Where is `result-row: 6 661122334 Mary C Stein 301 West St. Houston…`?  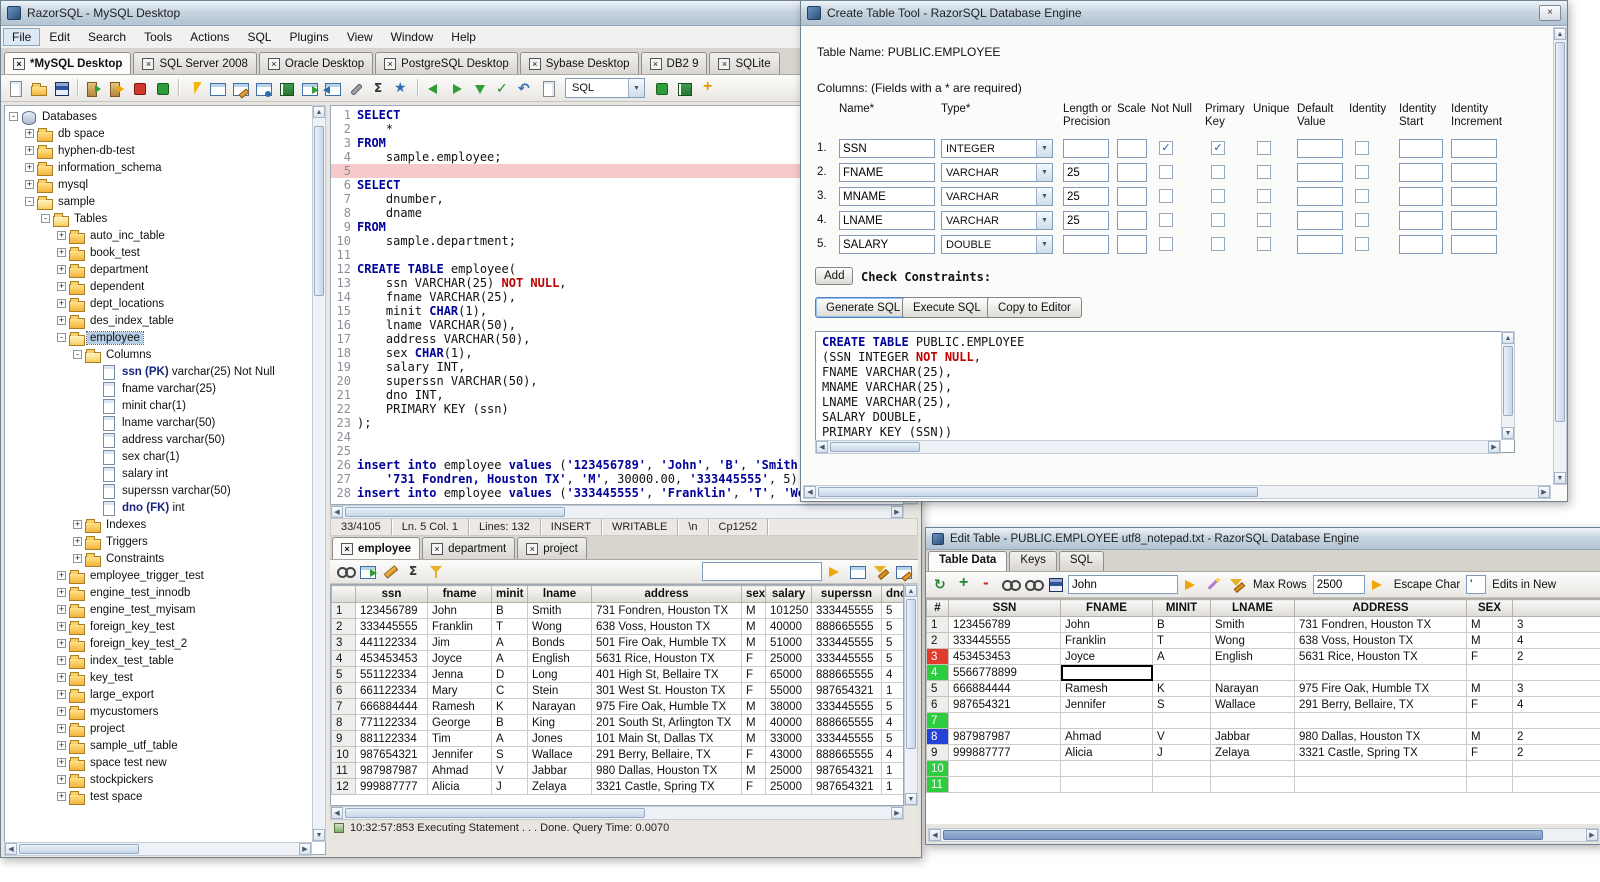
result-row: 6 661122334 Mary C Stein 301 West St. Houston… is located at coordinates (617, 690).